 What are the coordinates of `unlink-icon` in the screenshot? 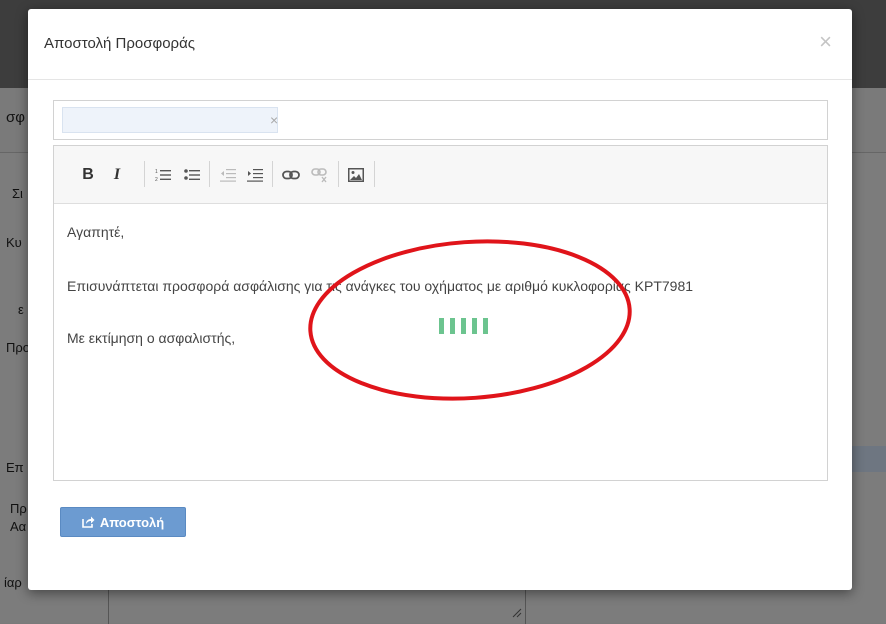 It's located at (319, 175).